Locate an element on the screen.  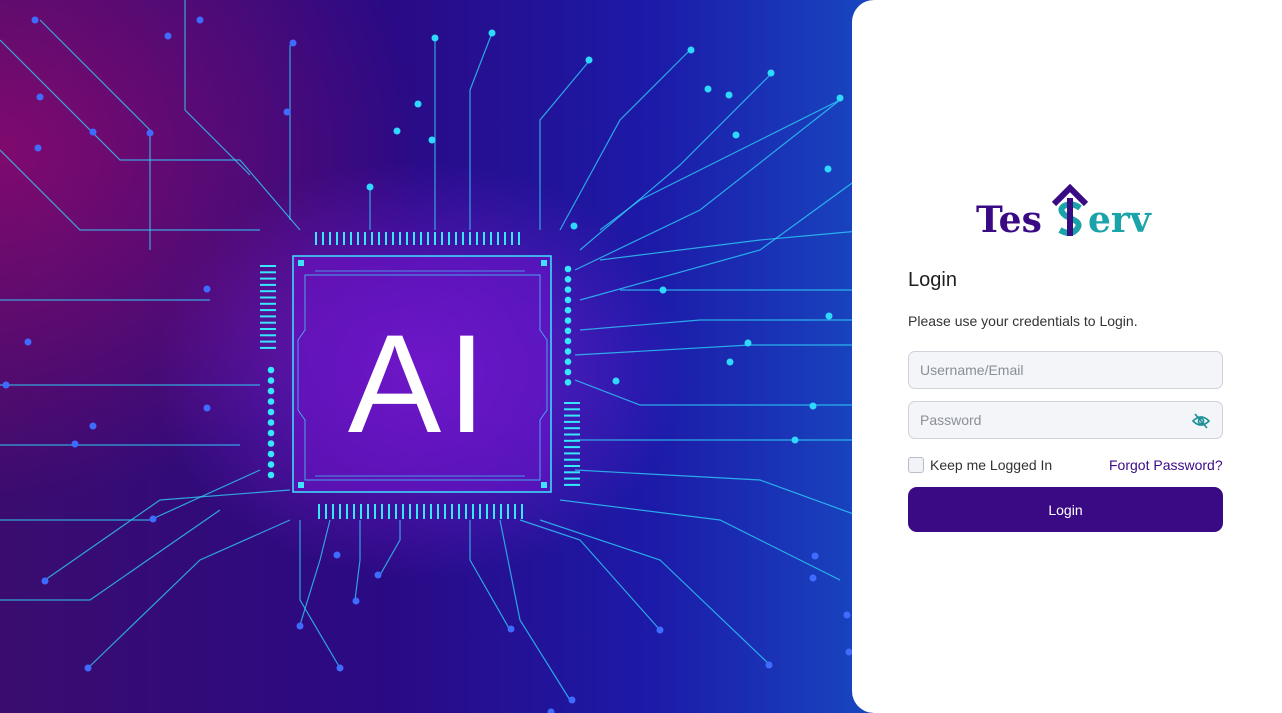
forgot-password-link: Forgot Password? is located at coordinates (1166, 465).